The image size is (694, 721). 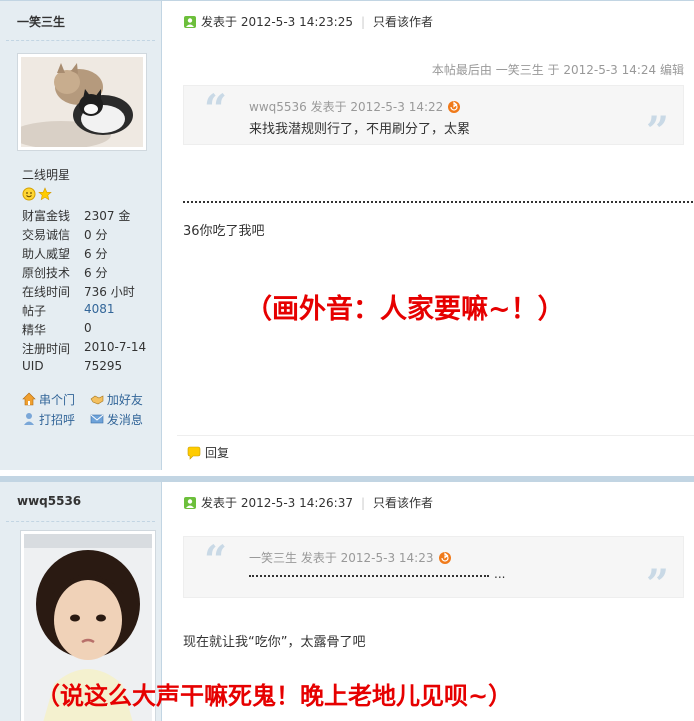 What do you see at coordinates (72, 366) in the screenshot?
I see `stat-row: UID 75295` at bounding box center [72, 366].